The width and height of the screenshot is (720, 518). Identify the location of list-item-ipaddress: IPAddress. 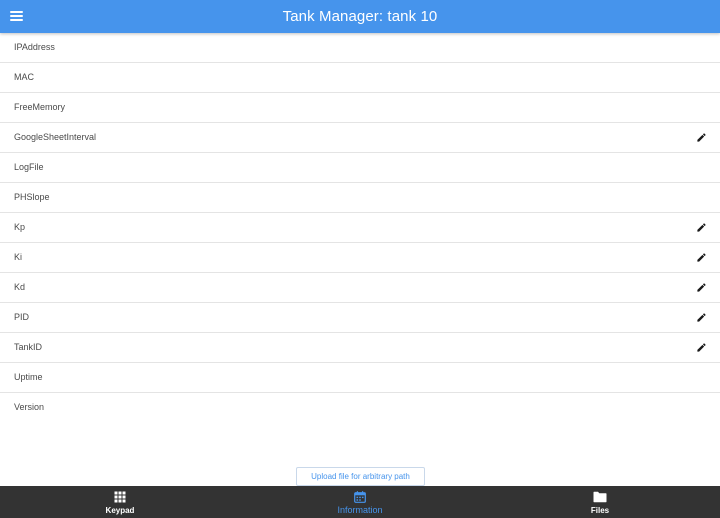
(360, 48).